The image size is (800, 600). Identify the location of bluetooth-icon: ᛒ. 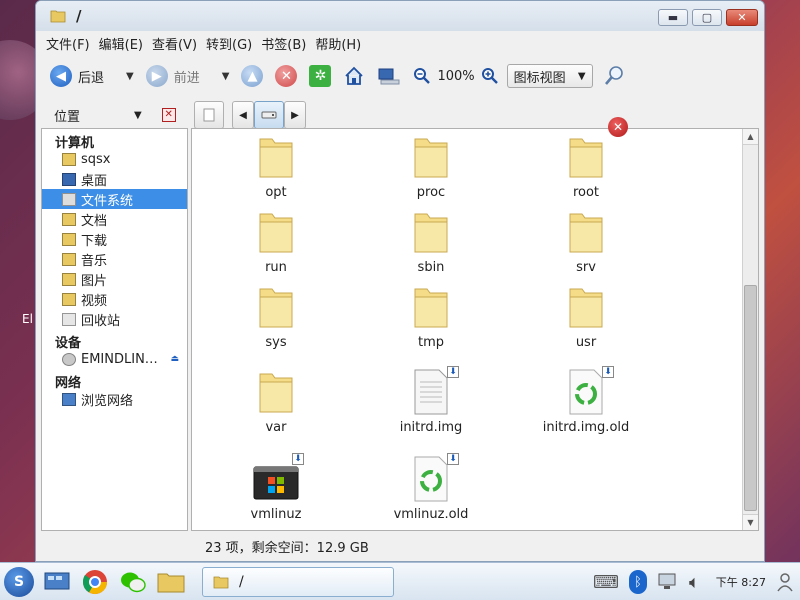
(637, 582).